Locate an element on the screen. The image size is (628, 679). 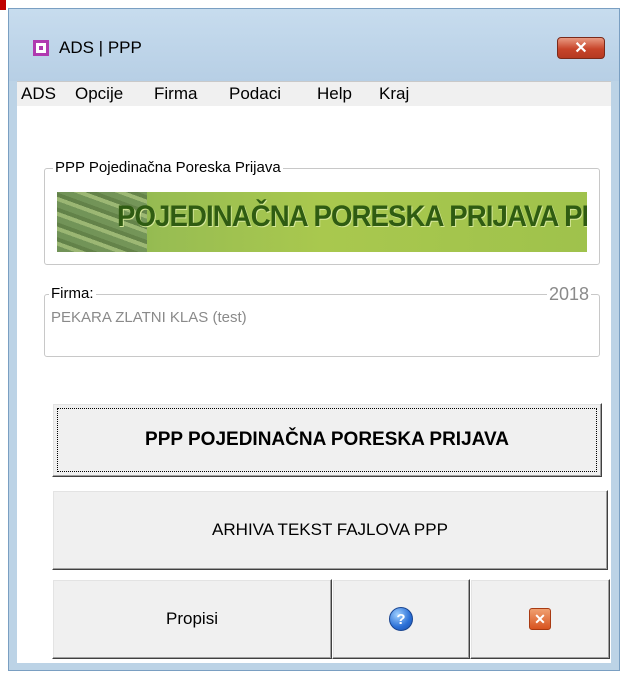
propisi-label: Propisi is located at coordinates (192, 618).